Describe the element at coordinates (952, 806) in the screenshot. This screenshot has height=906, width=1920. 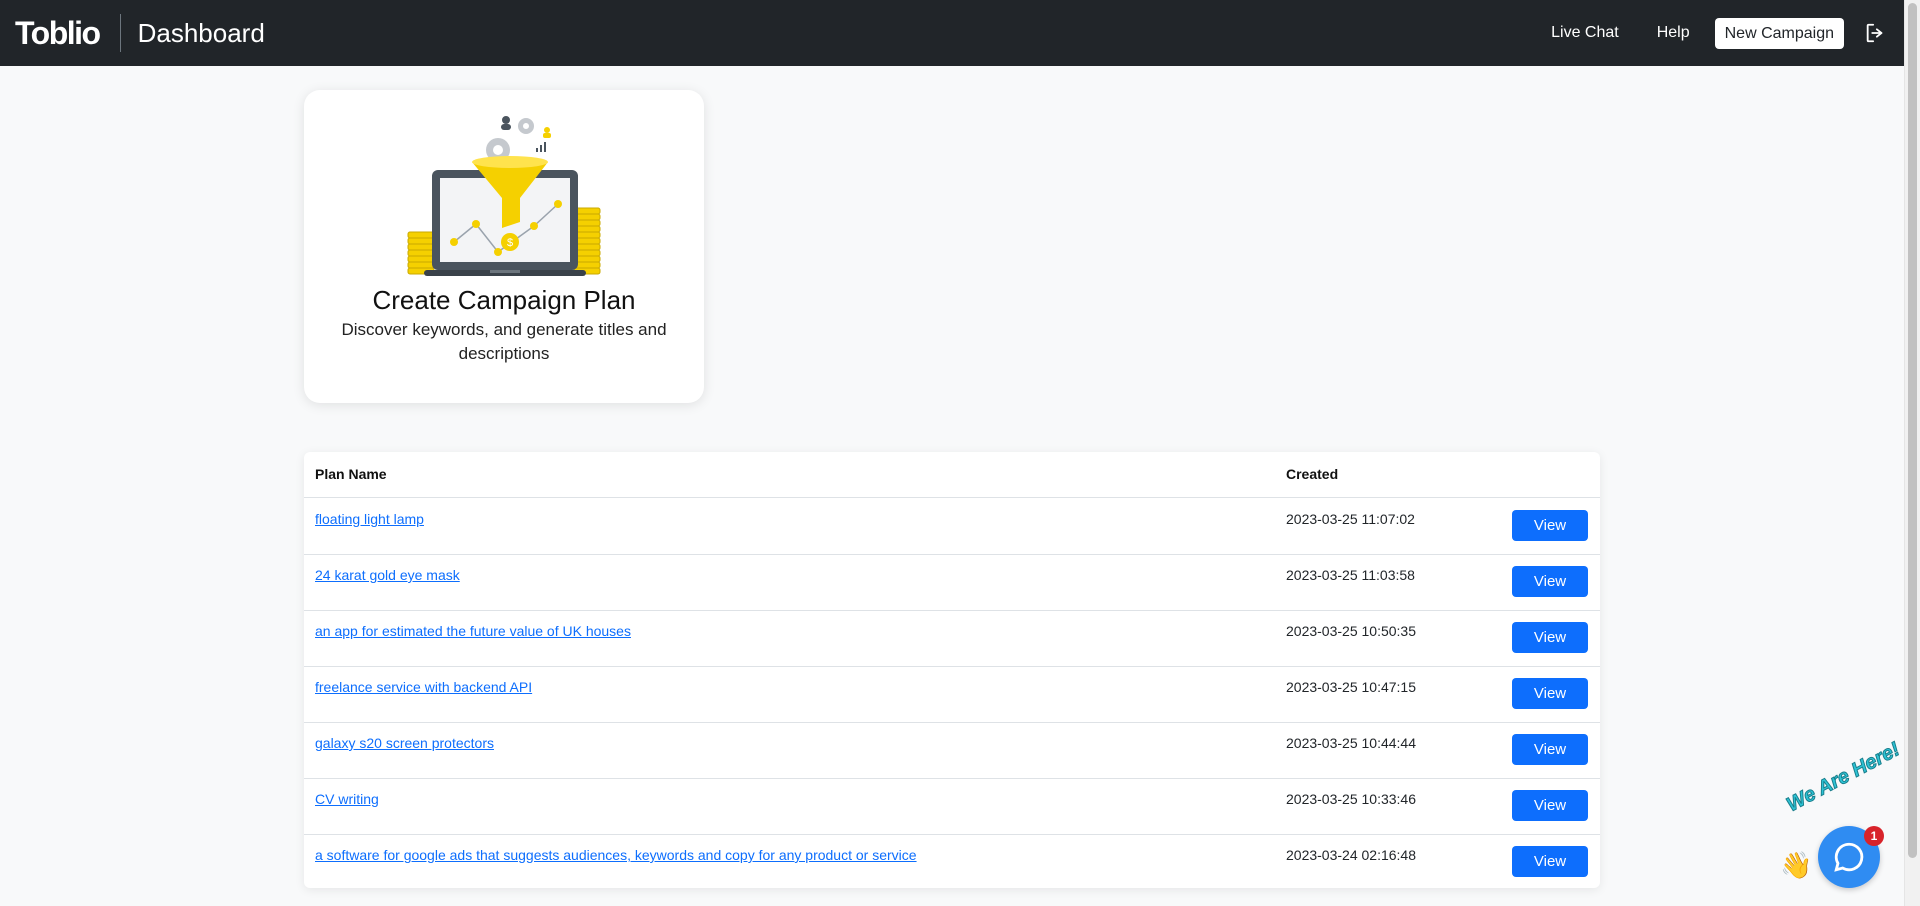
I see `table-row: CV writing 2023-03-25 10:33:46 View` at that location.